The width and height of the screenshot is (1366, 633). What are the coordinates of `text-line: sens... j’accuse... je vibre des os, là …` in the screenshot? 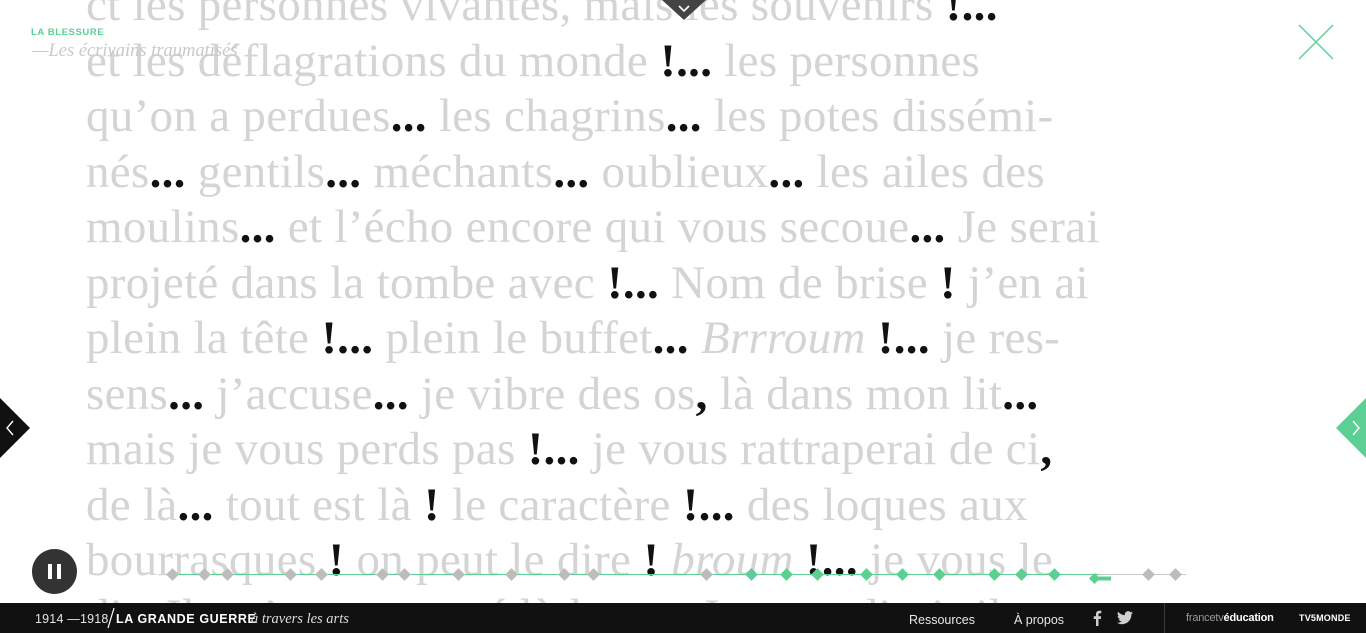 It's located at (679, 395).